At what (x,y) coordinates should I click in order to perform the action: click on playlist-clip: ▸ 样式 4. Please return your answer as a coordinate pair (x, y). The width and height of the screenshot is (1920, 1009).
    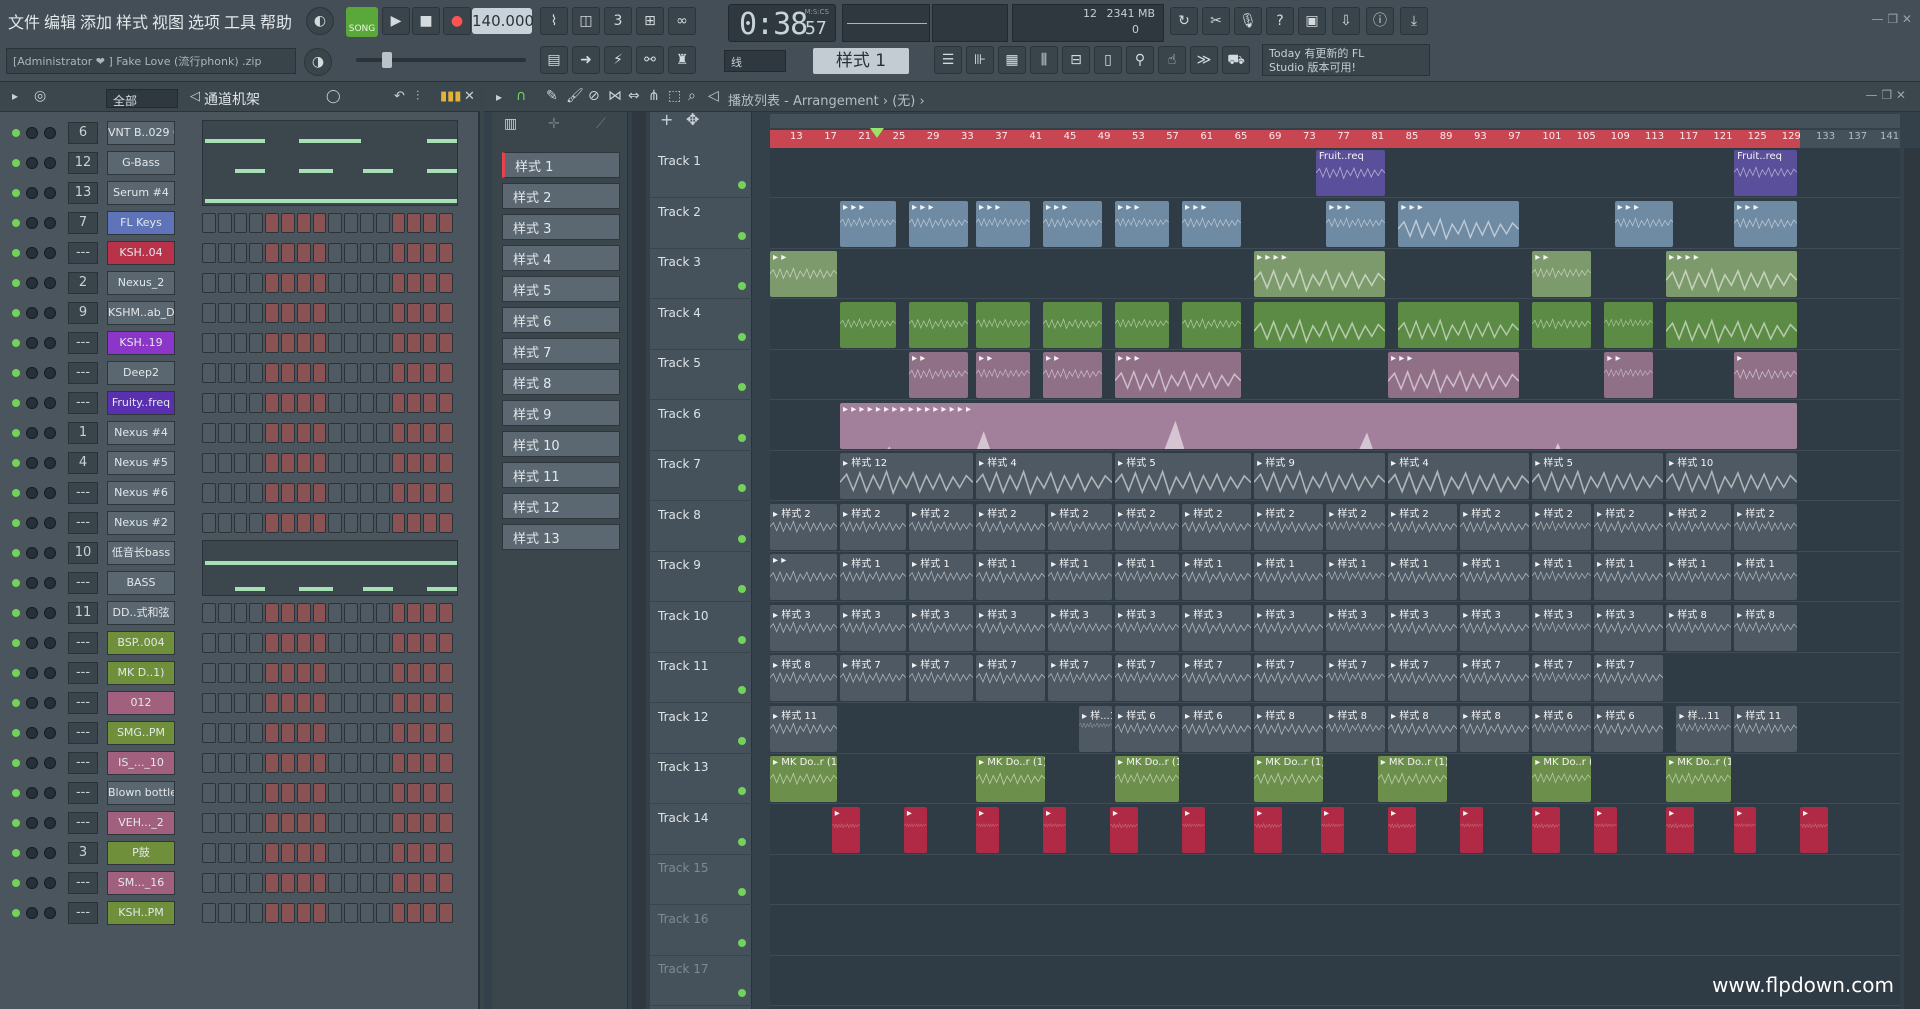
    Looking at the image, I should click on (1044, 476).